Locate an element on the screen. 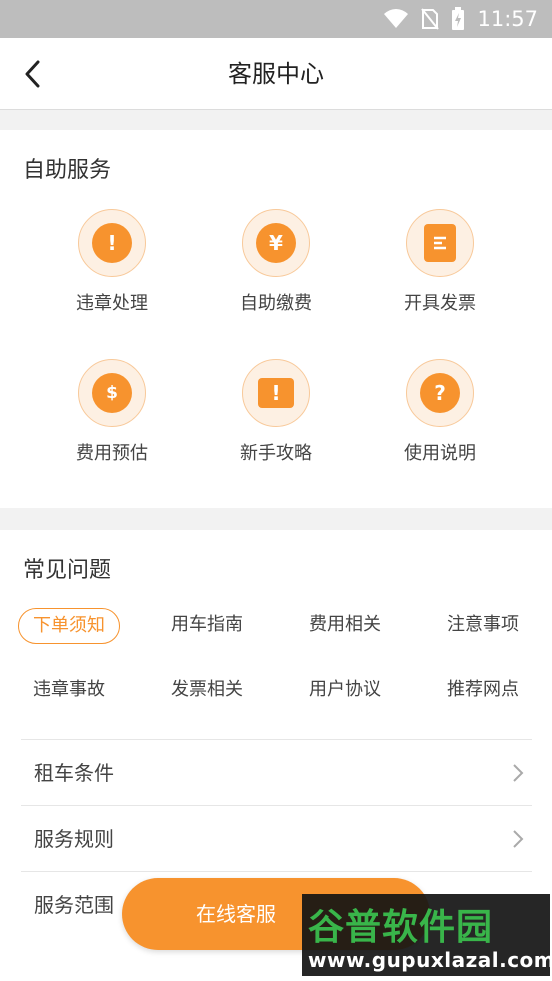  tag-user-agreement: 用户协议 is located at coordinates (345, 691).